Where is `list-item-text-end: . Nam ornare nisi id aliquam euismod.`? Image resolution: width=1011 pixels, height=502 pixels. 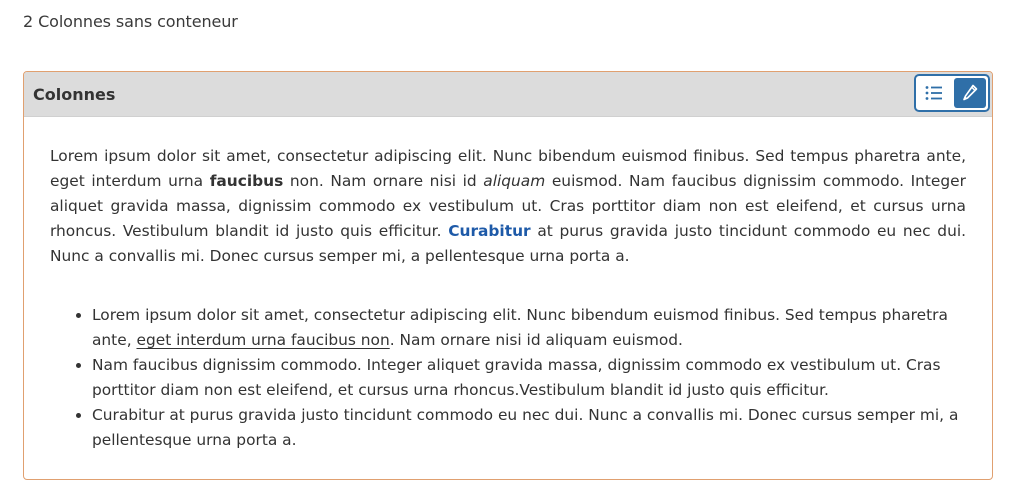 list-item-text-end: . Nam ornare nisi id aliquam euismod. is located at coordinates (536, 340).